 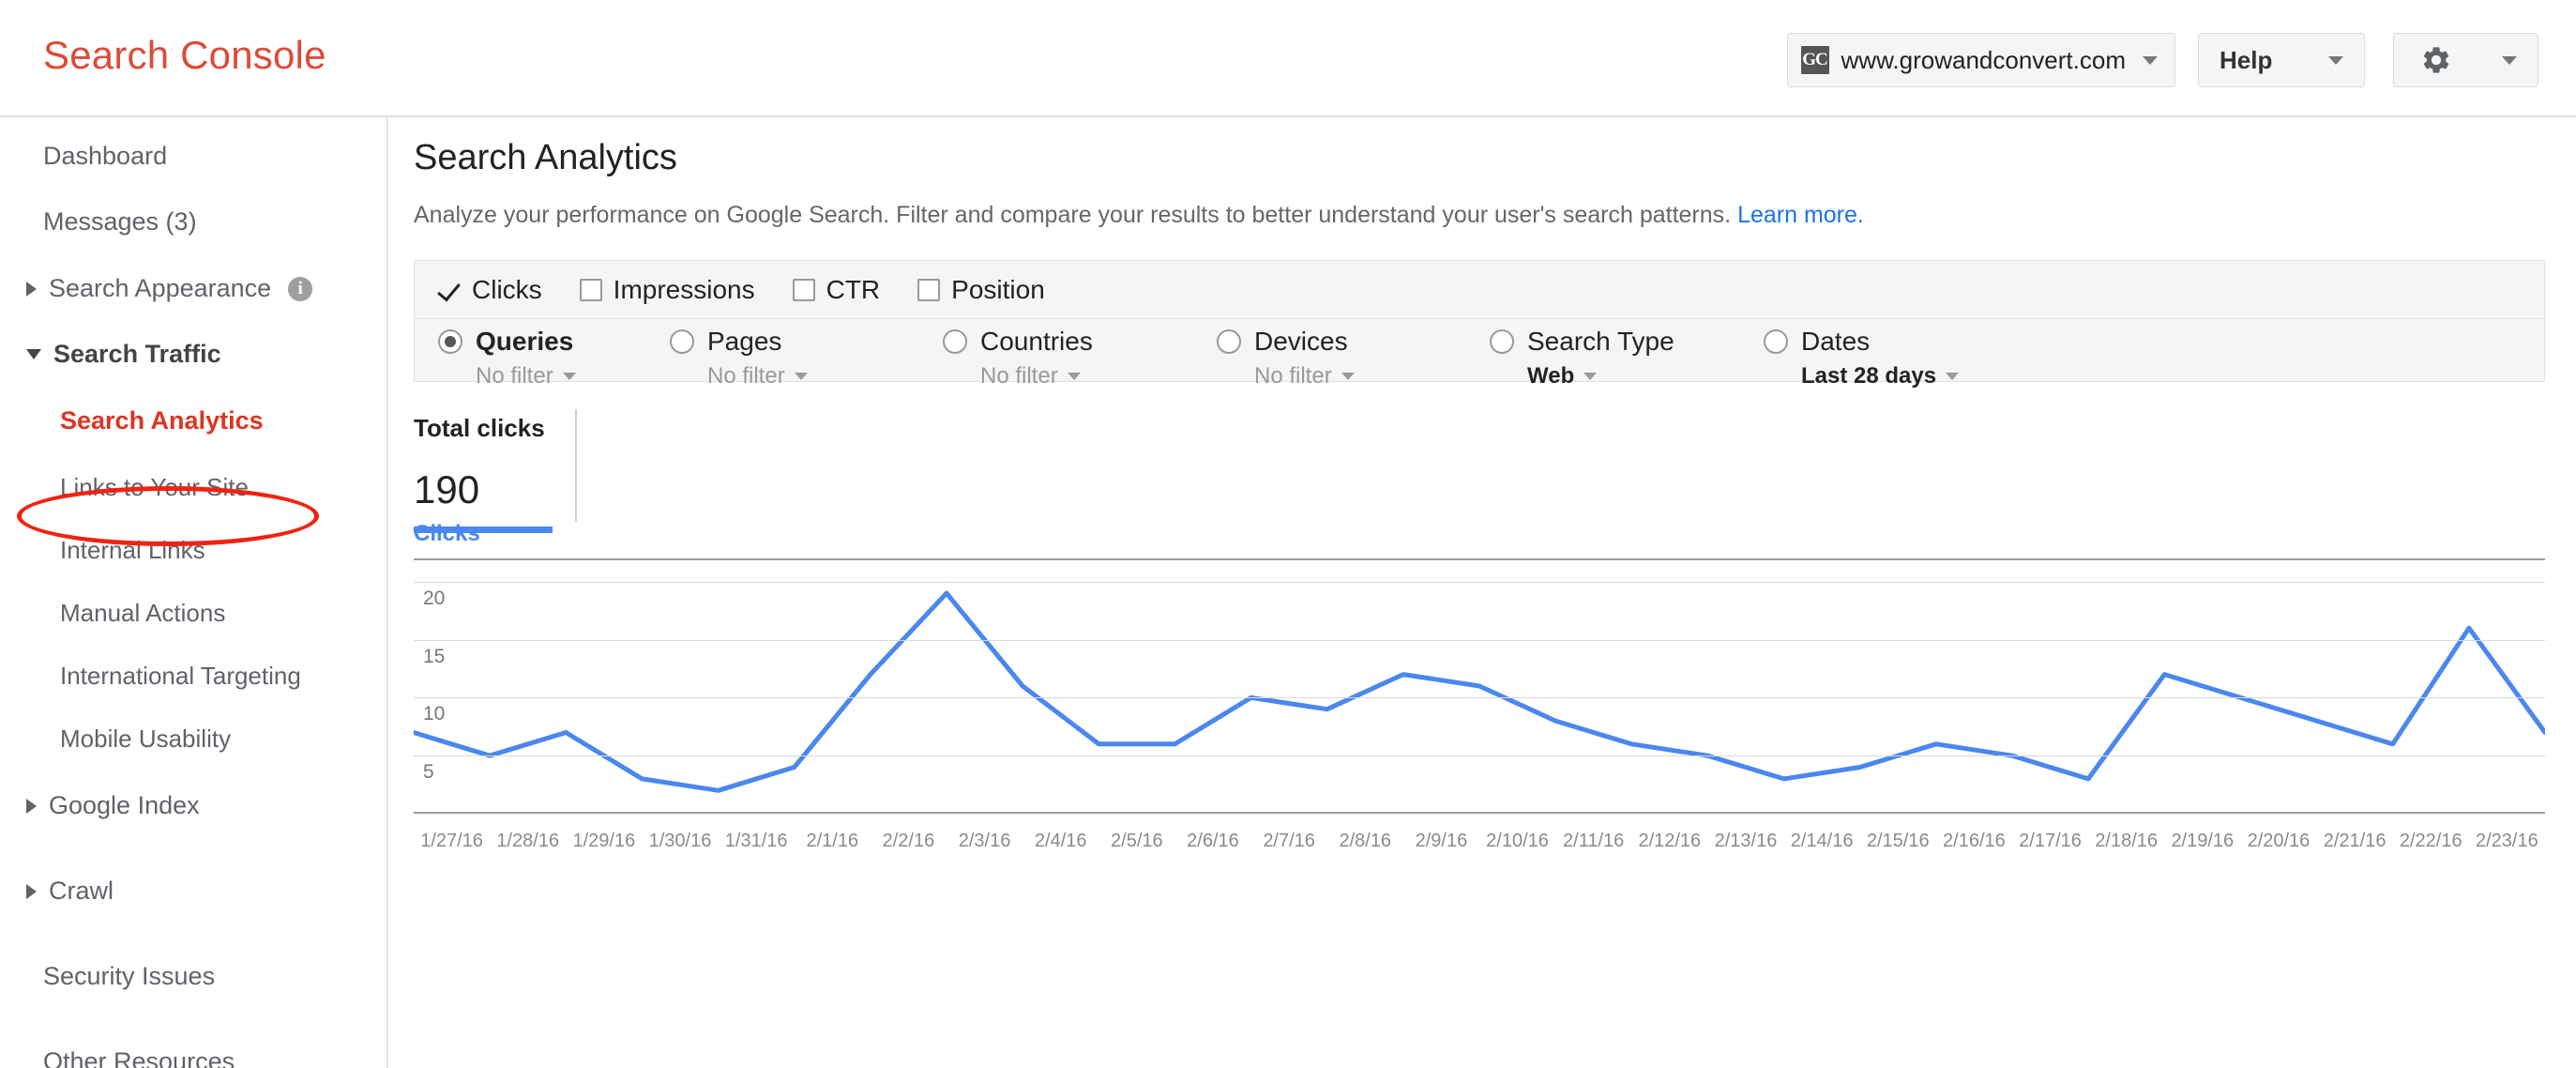 I want to click on metric-checkbox-impressions: Impressions, so click(x=667, y=289).